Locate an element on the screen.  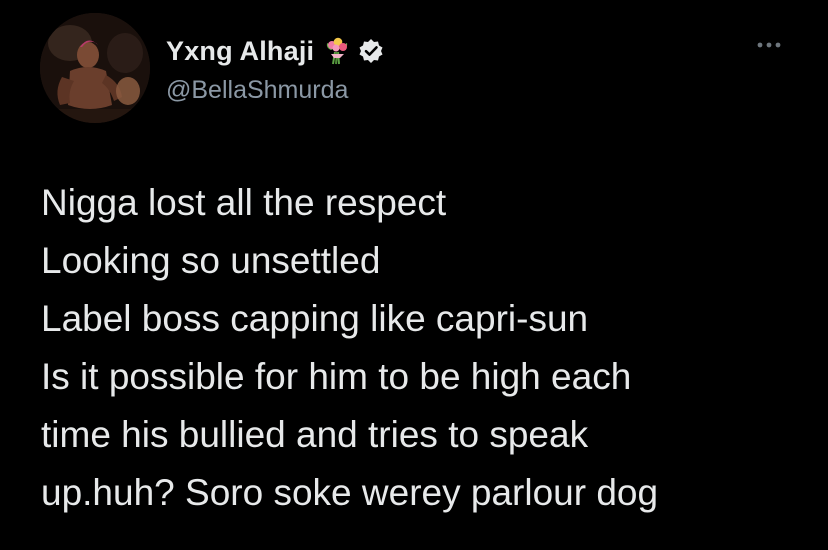
author-handle: @BellaShmurda is located at coordinates (257, 90).